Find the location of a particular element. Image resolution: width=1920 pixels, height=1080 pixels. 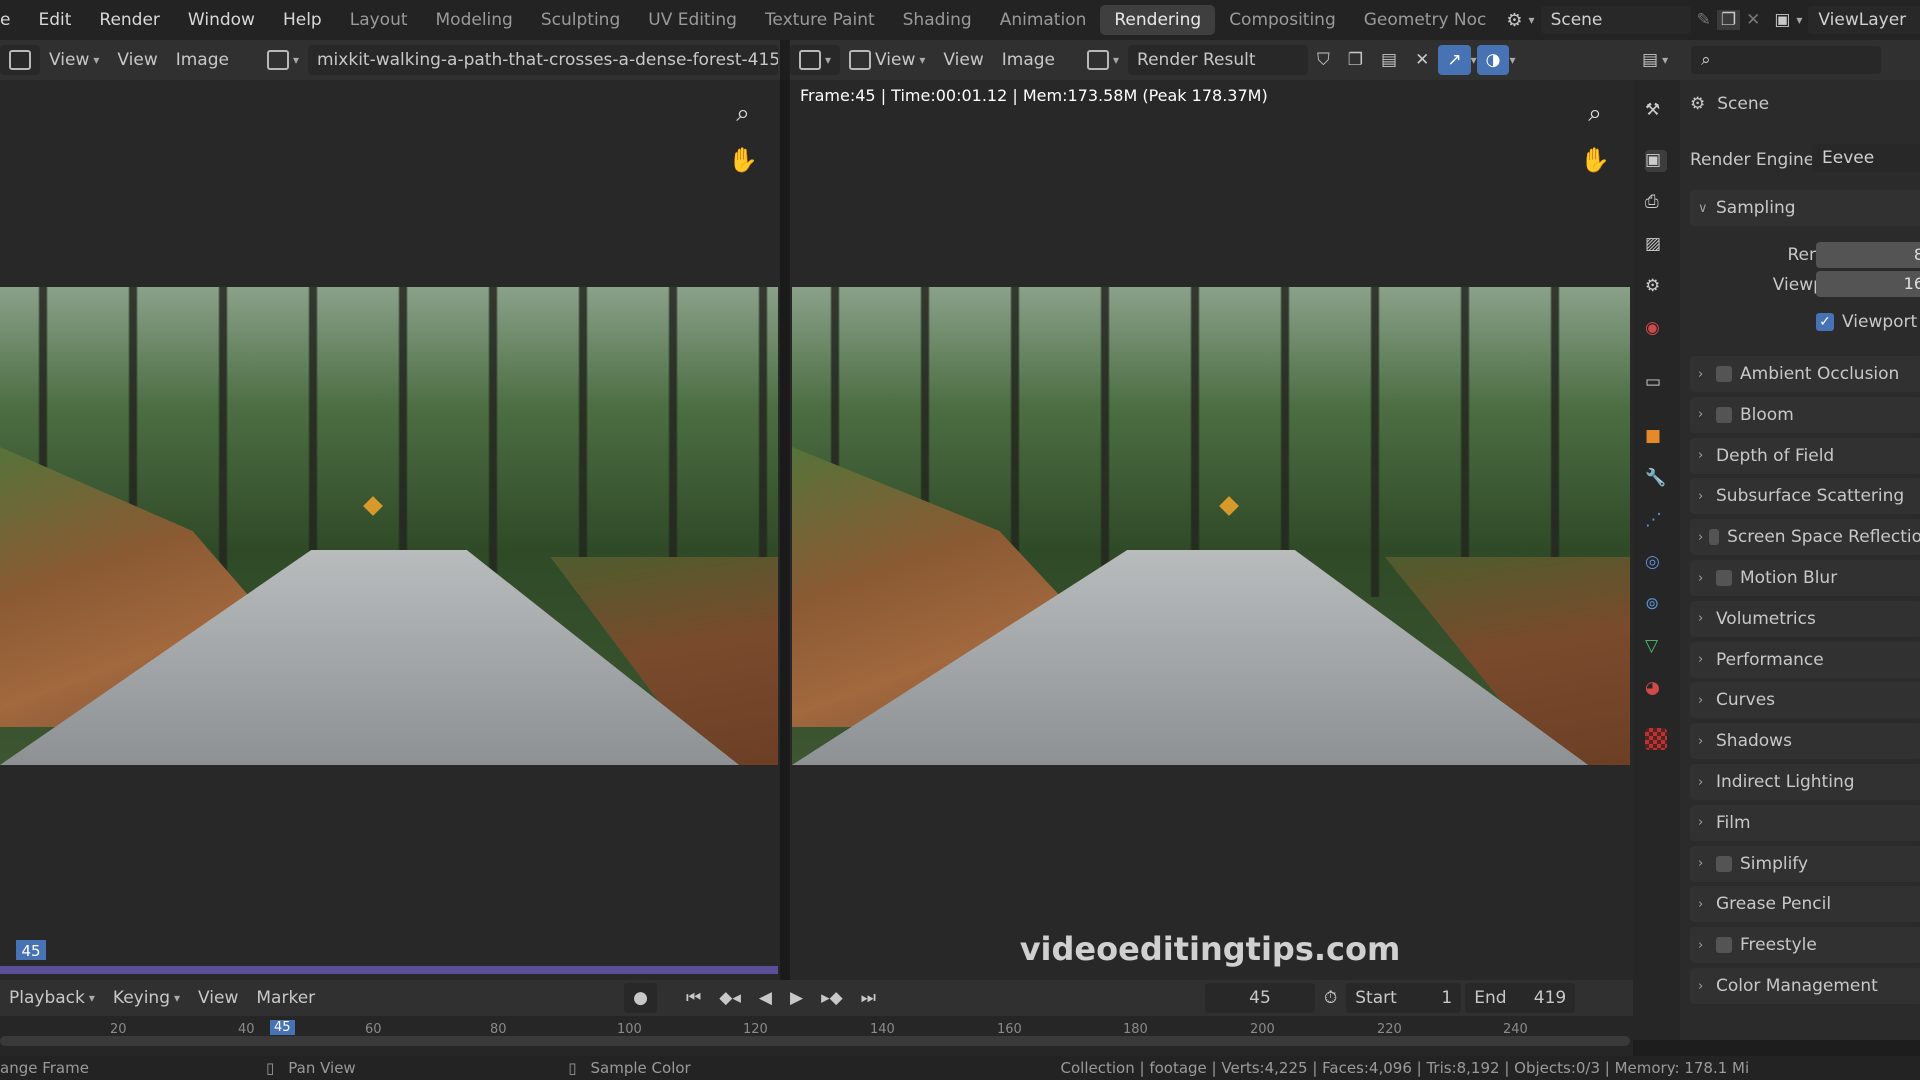

panel-freestyle: › Freestyle is located at coordinates (1805, 945).